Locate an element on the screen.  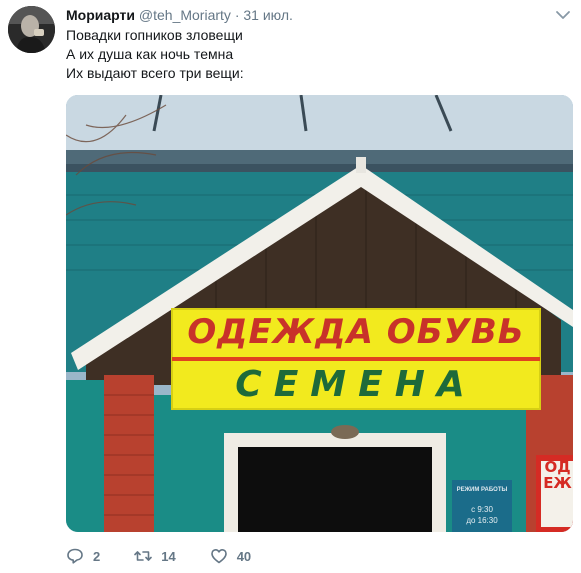
avatar is located at coordinates (31, 29).